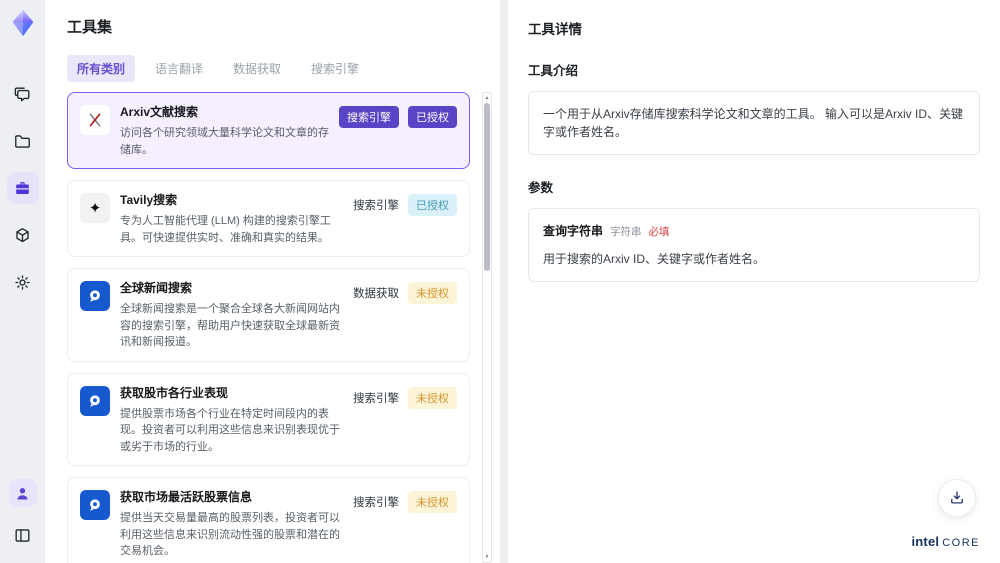 This screenshot has width=1000, height=563. What do you see at coordinates (149, 200) in the screenshot?
I see `tool-title: Tavily搜索` at bounding box center [149, 200].